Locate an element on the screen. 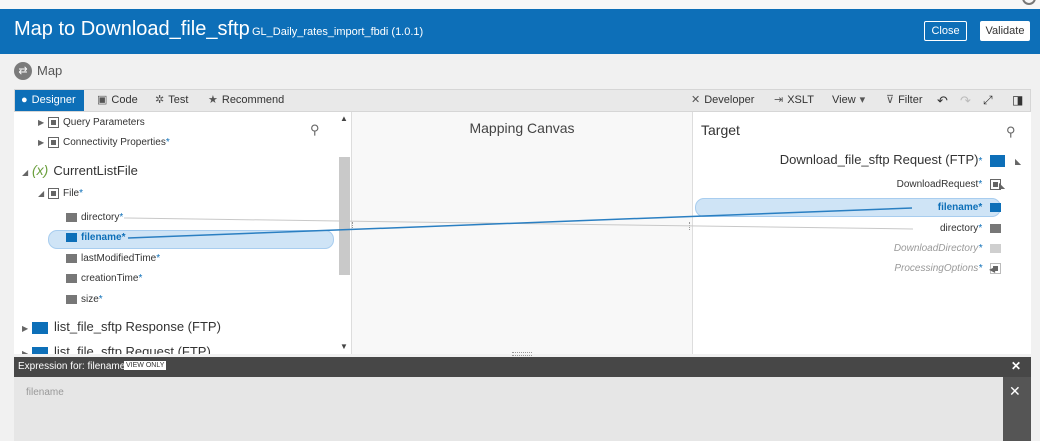 The height and width of the screenshot is (441, 1040). field-directory: directory* is located at coordinates (94, 218).